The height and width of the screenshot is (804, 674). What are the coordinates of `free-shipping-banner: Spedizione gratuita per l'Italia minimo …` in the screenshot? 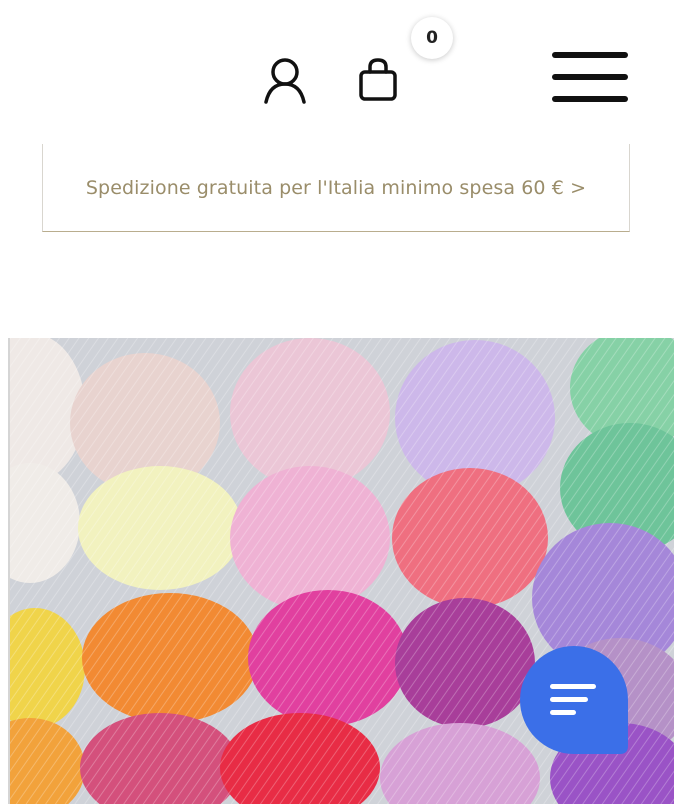 It's located at (336, 188).